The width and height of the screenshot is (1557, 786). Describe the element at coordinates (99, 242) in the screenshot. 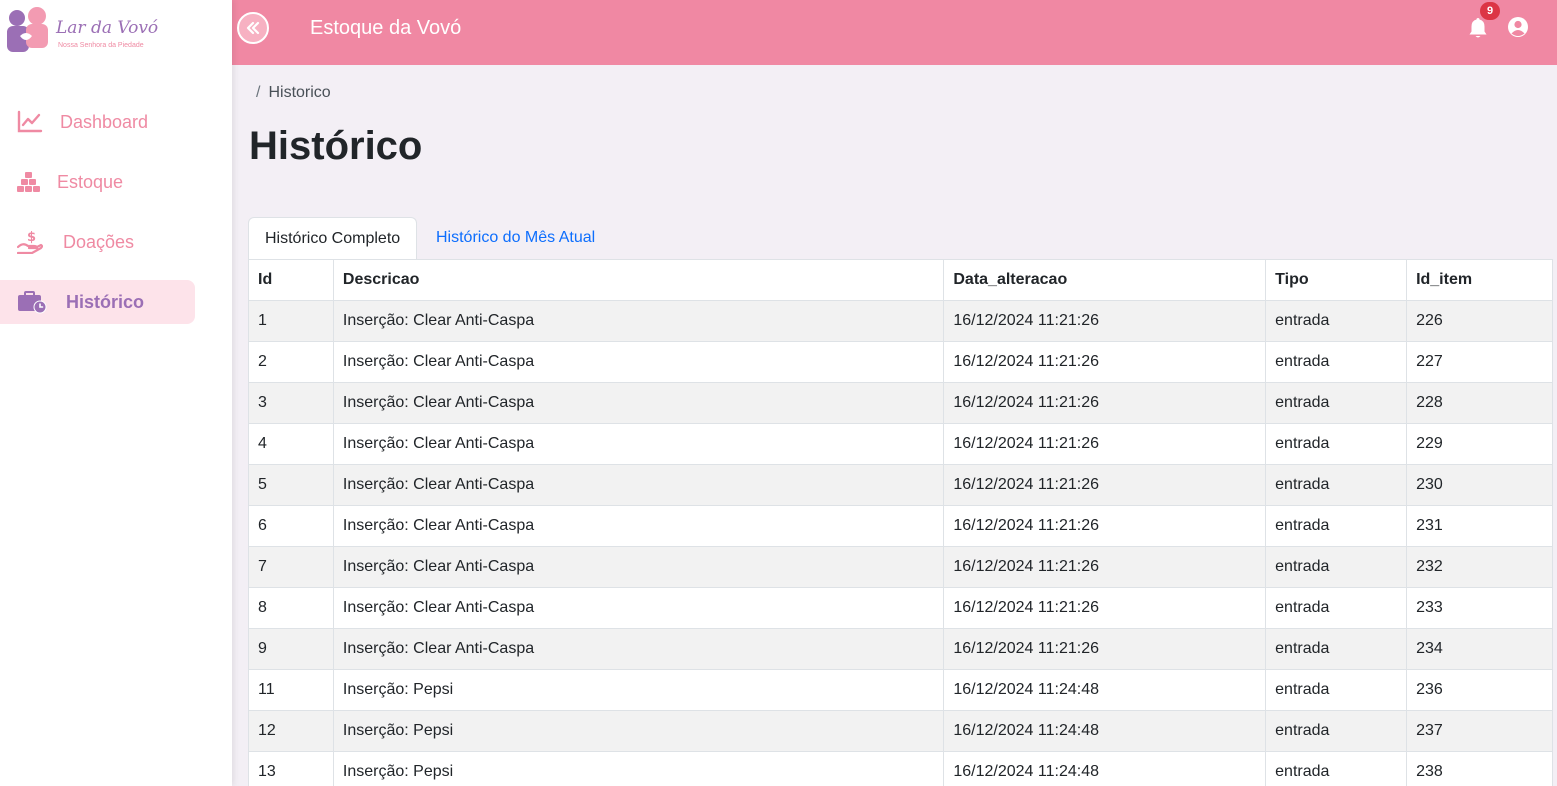

I see `sidebar-item-label: Doações` at that location.